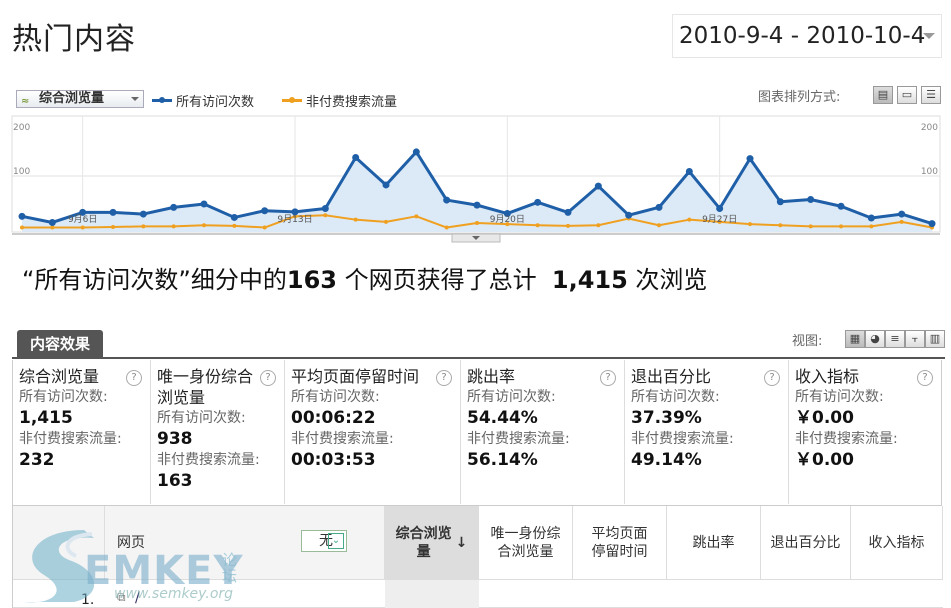 Image resolution: width=951 pixels, height=608 pixels. What do you see at coordinates (339, 100) in the screenshot?
I see `legend-item-organic: 非付费搜索流量` at bounding box center [339, 100].